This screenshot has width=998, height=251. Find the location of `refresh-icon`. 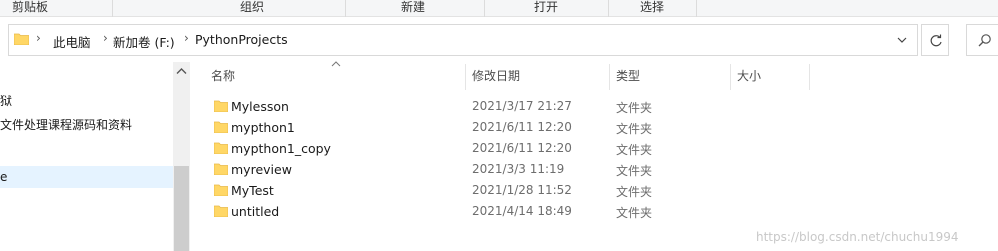

refresh-icon is located at coordinates (936, 40).